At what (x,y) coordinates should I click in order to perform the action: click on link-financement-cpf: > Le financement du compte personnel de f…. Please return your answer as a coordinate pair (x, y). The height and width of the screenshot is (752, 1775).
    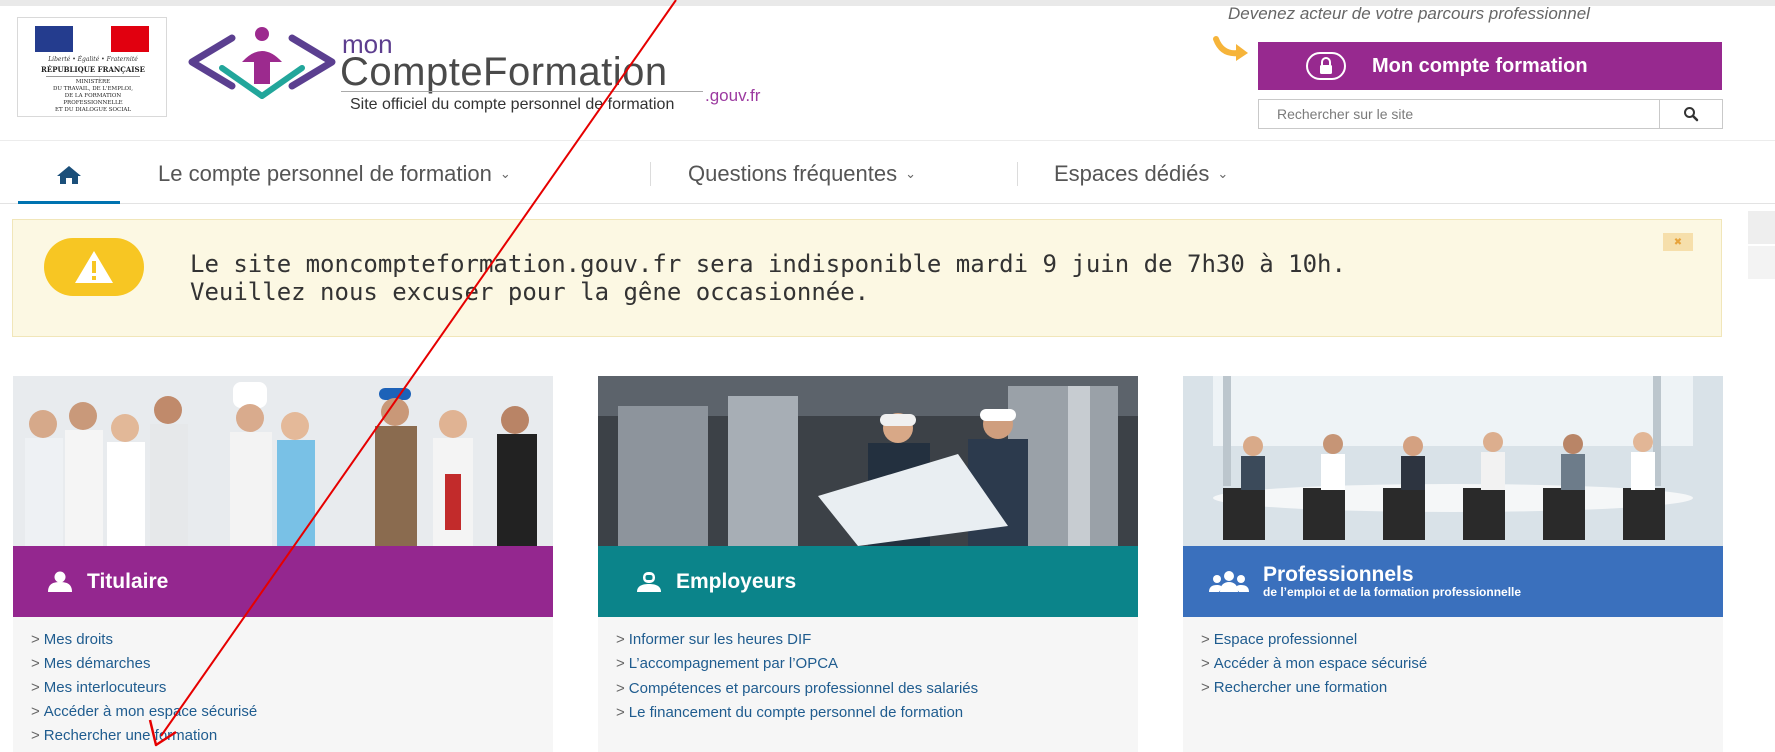
    Looking at the image, I should click on (868, 713).